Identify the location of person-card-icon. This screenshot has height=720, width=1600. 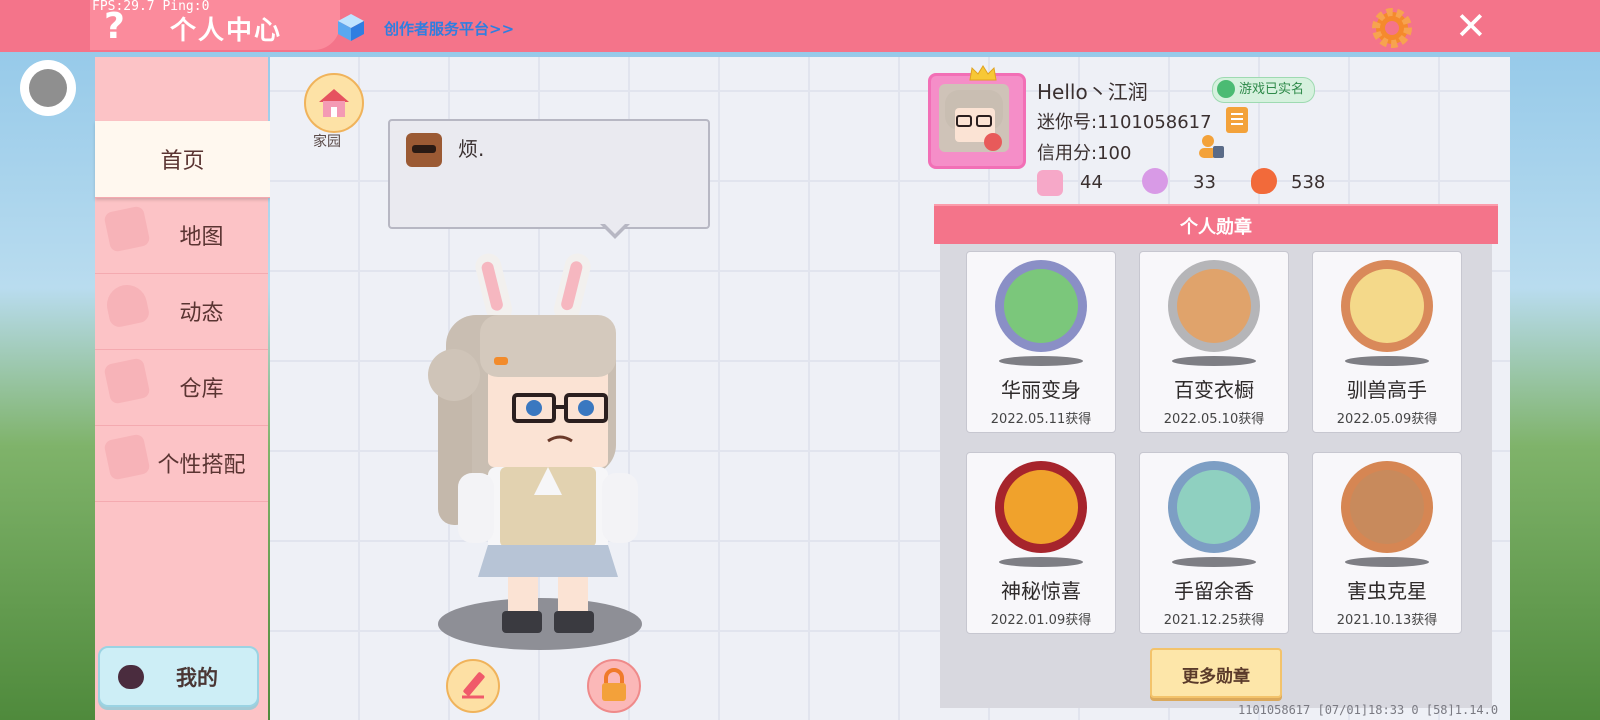
(1211, 146).